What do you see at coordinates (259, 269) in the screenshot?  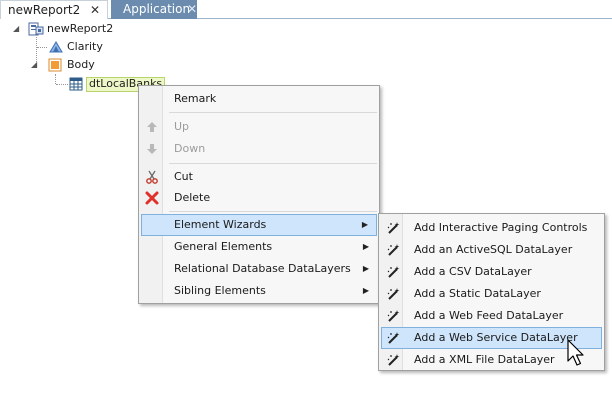 I see `menu-item-relational-database-datalayers: Relational Database DataLayers ▶` at bounding box center [259, 269].